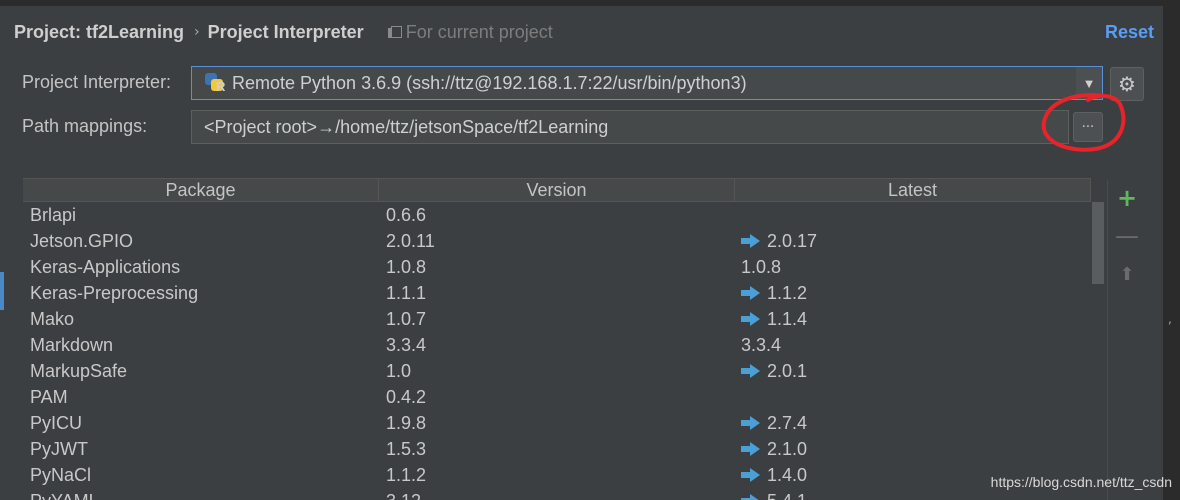 This screenshot has height=500, width=1180. I want to click on python-remote-icon: R, so click(215, 83).